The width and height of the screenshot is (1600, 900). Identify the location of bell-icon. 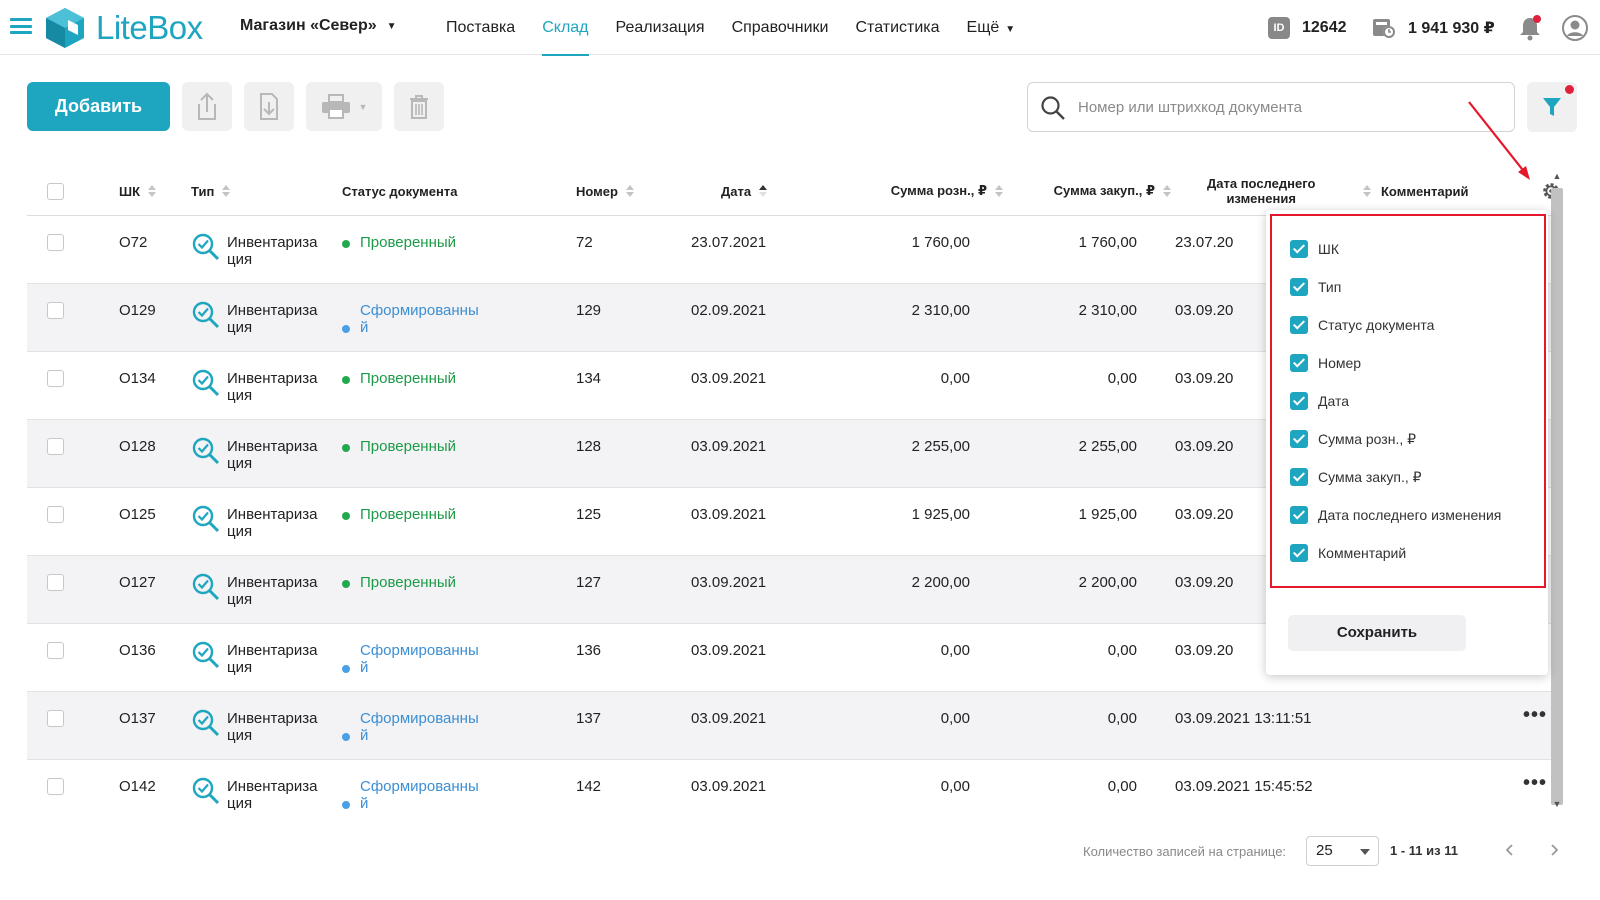
(1530, 28).